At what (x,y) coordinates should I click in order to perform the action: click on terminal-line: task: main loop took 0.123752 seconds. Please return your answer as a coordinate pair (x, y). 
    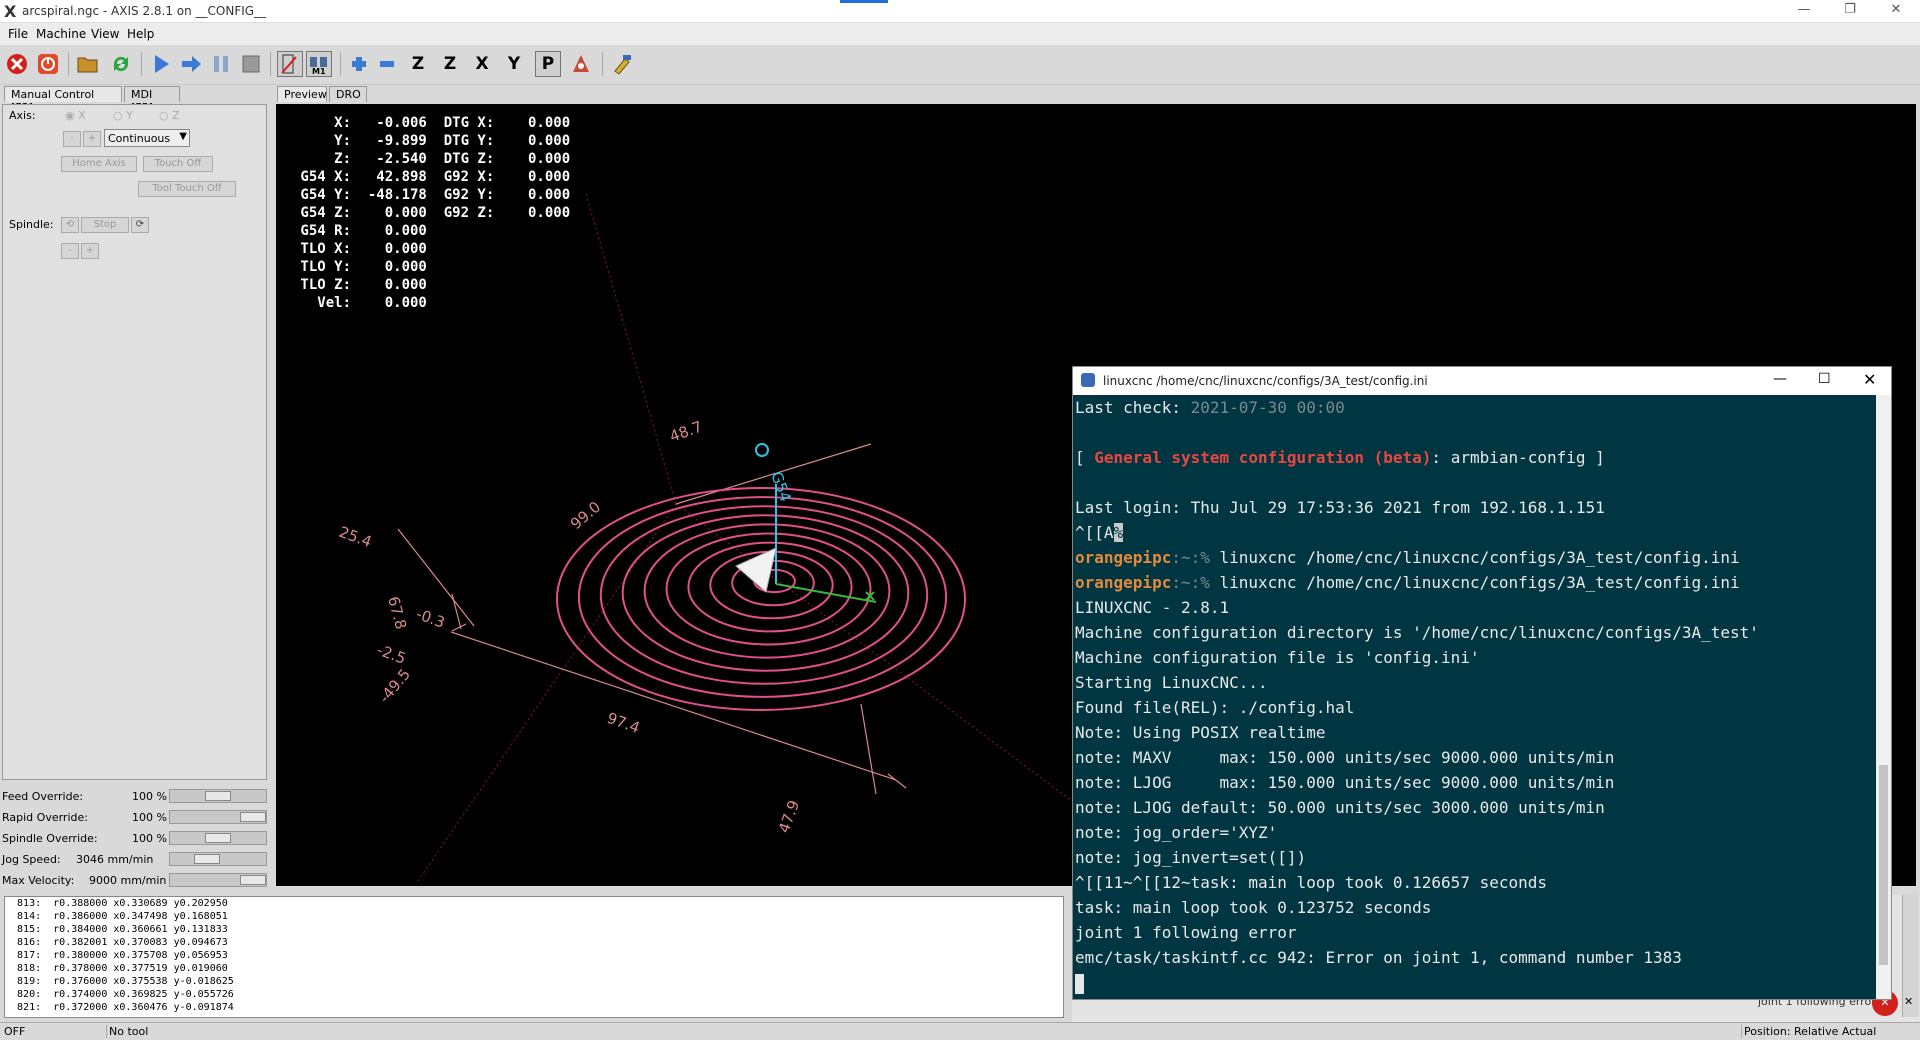
    Looking at the image, I should click on (1253, 907).